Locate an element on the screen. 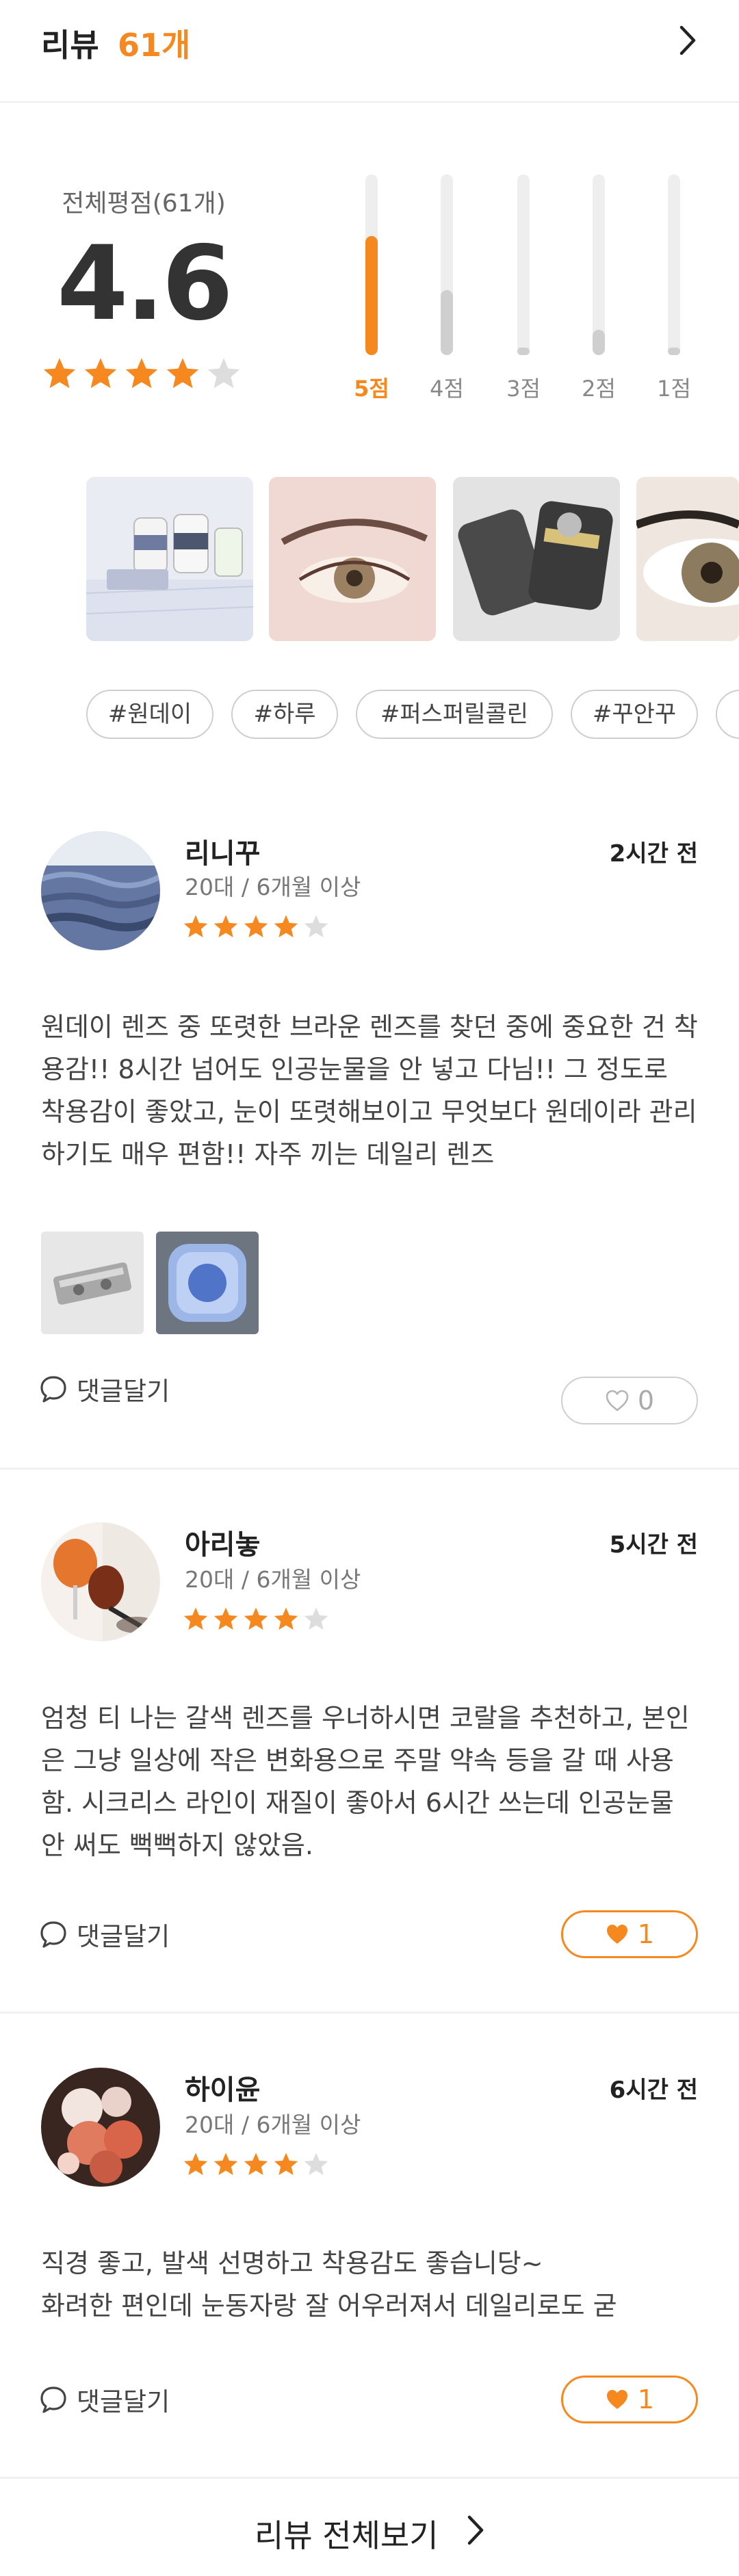 The height and width of the screenshot is (2576, 739). average-rating-score: 4.6 is located at coordinates (145, 283).